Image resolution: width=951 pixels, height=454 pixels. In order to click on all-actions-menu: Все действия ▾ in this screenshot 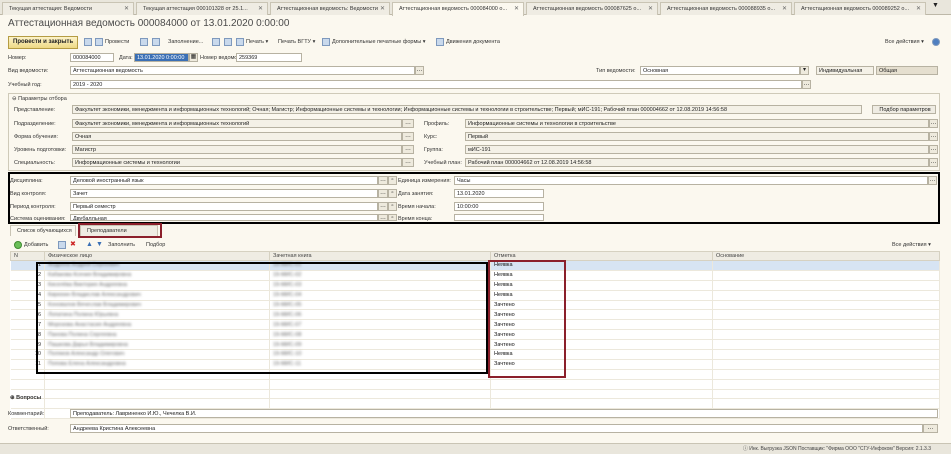, I will do `click(904, 42)`.